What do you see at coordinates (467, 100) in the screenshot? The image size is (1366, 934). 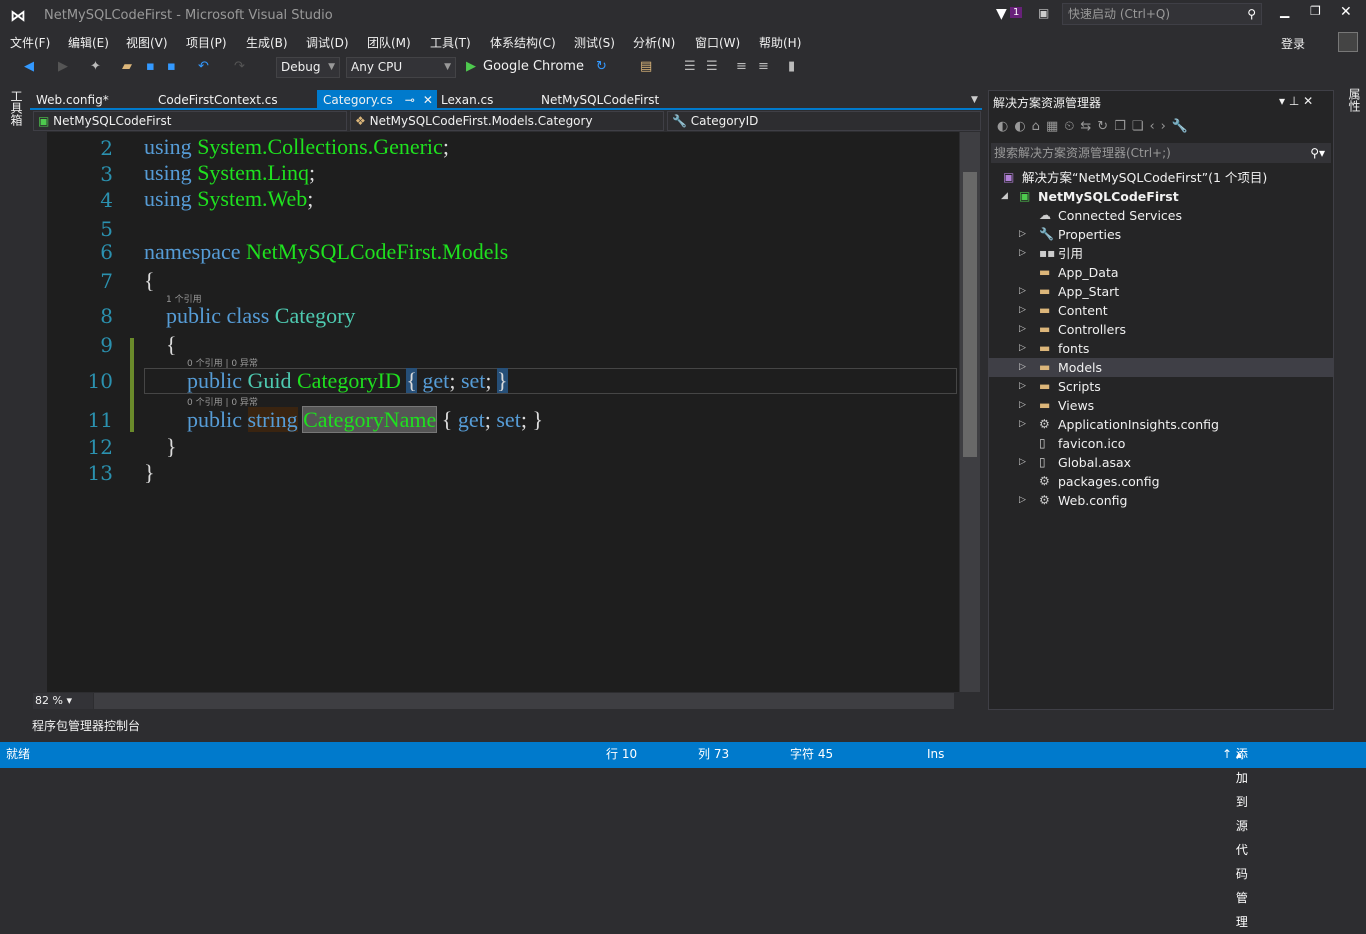 I see `tab-lexan: Lexan.cs` at bounding box center [467, 100].